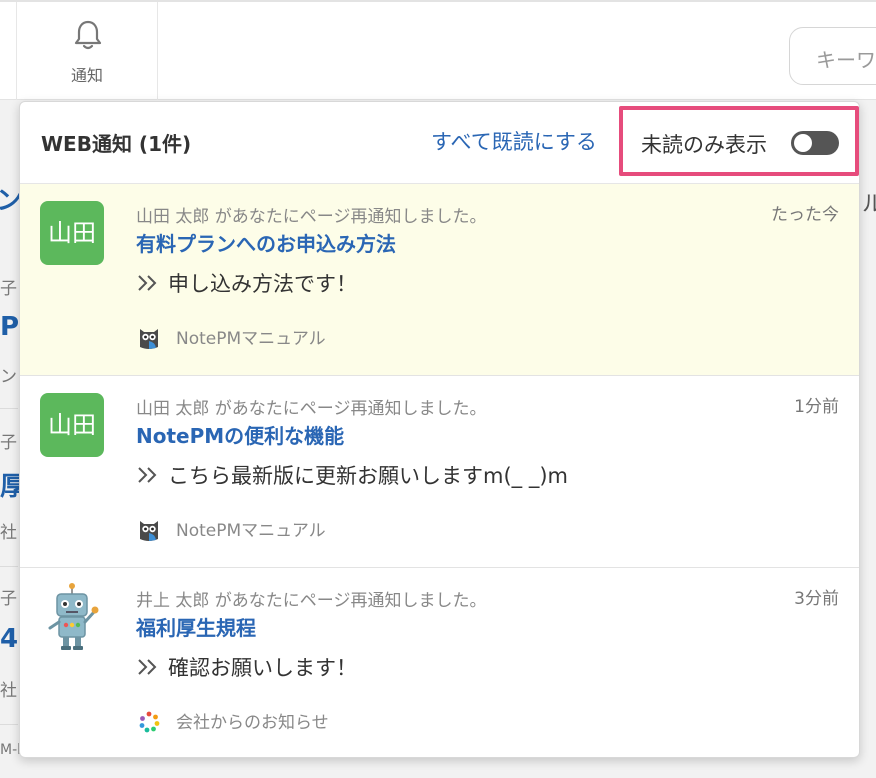 This screenshot has width=876, height=778. I want to click on notification-message-text: 申し込み方法です！, so click(262, 284).